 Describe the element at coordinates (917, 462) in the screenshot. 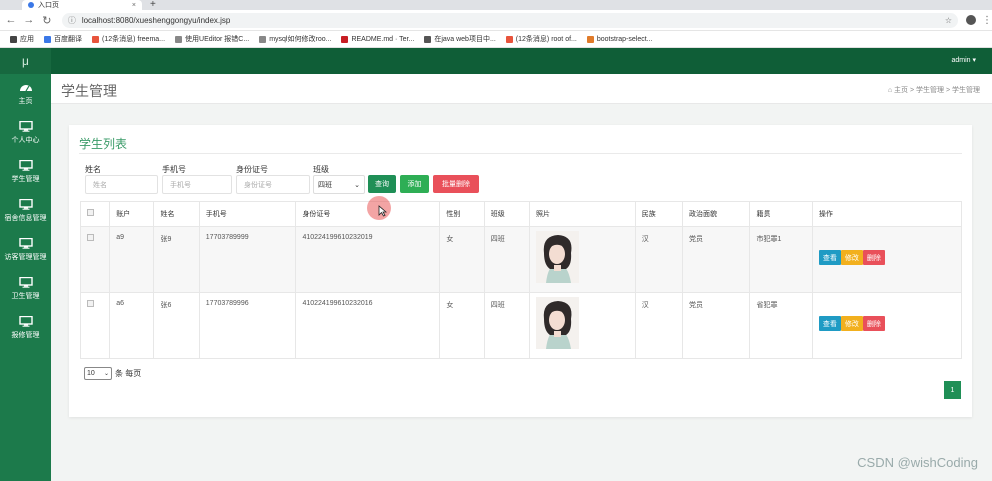

I see `watermark: CSDN @wishCoding` at that location.